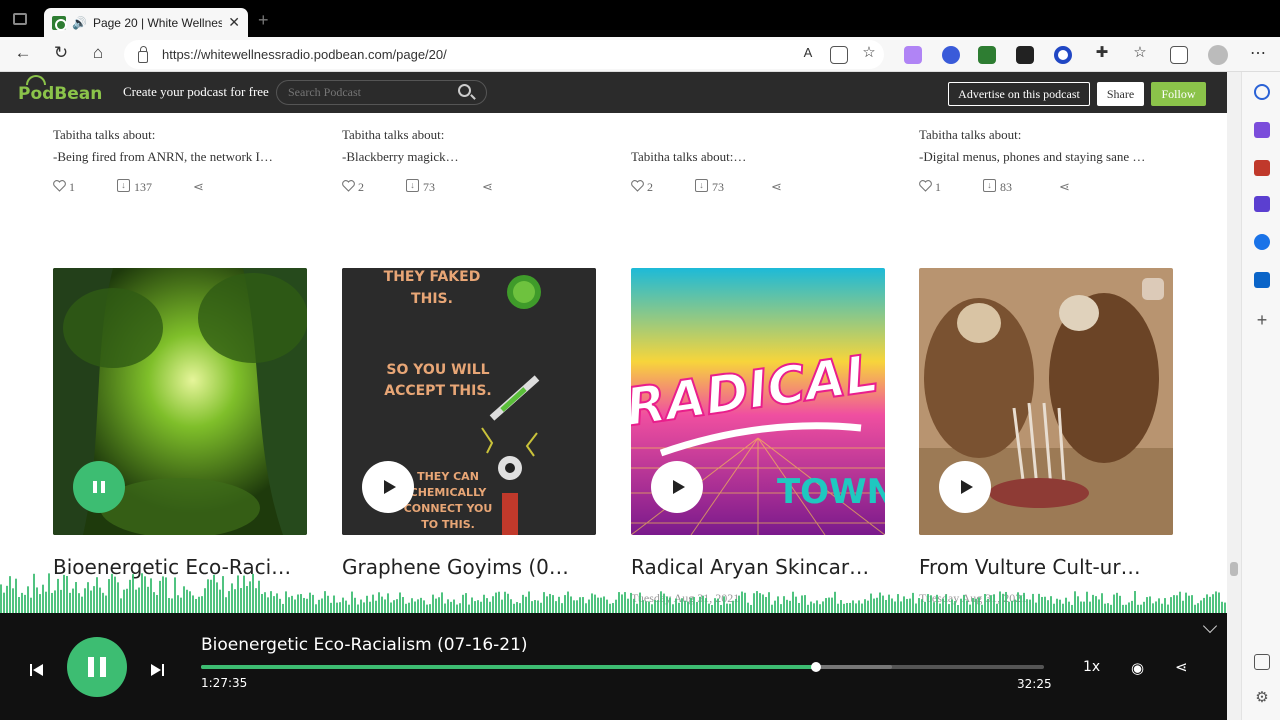 This screenshot has height=720, width=1280. Describe the element at coordinates (1218, 55) in the screenshot. I see `profile-avatar` at that location.